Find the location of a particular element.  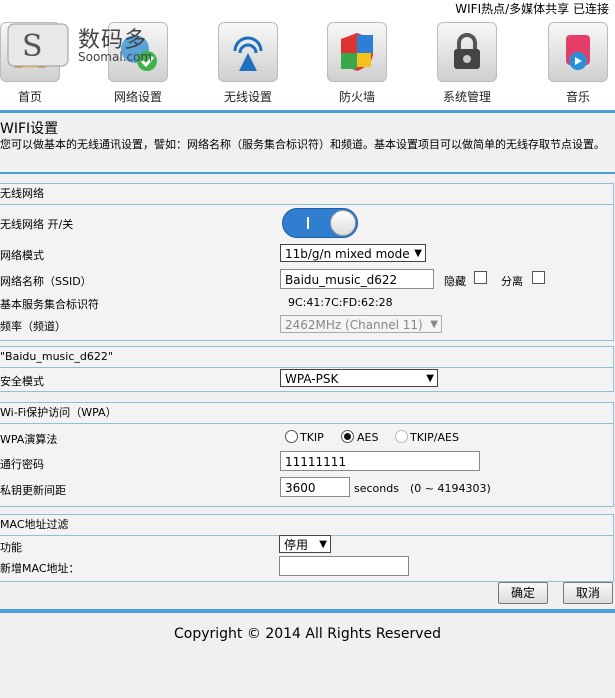

nav-item-wireless: 无线设置 is located at coordinates (248, 65).